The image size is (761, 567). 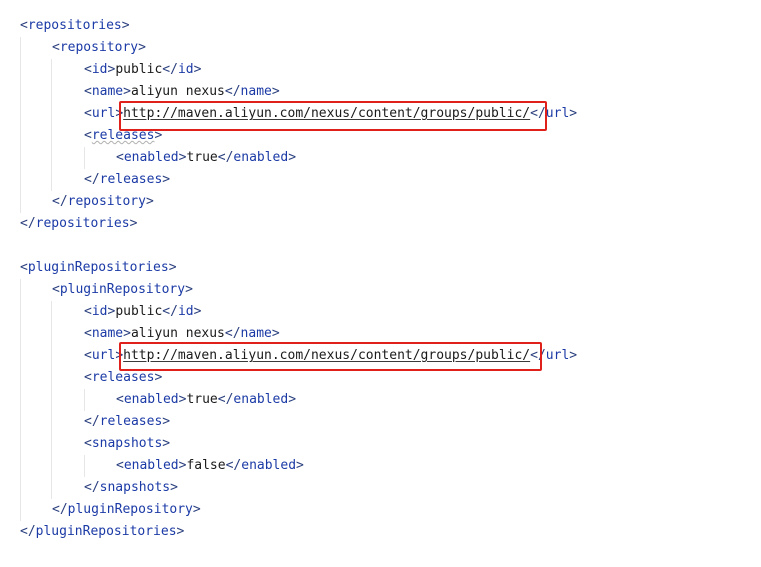 I want to click on code-line-19: <snapshots>, so click(x=127, y=444).